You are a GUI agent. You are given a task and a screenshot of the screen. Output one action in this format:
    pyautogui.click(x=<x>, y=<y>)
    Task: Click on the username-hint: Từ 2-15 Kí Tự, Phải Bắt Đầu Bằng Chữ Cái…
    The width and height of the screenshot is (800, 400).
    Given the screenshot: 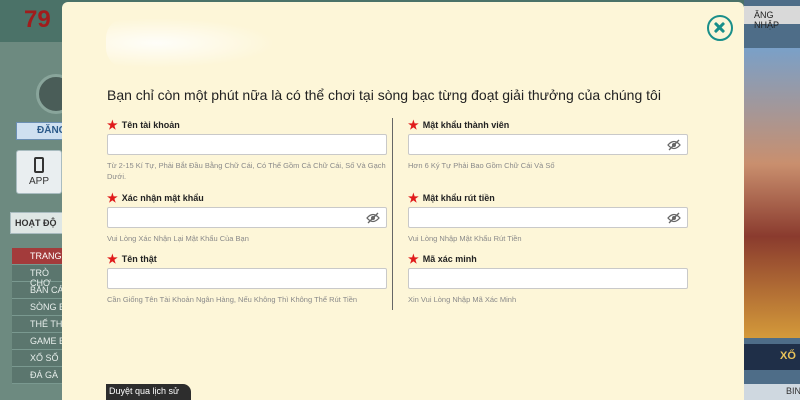 What is the action you would take?
    pyautogui.click(x=246, y=171)
    